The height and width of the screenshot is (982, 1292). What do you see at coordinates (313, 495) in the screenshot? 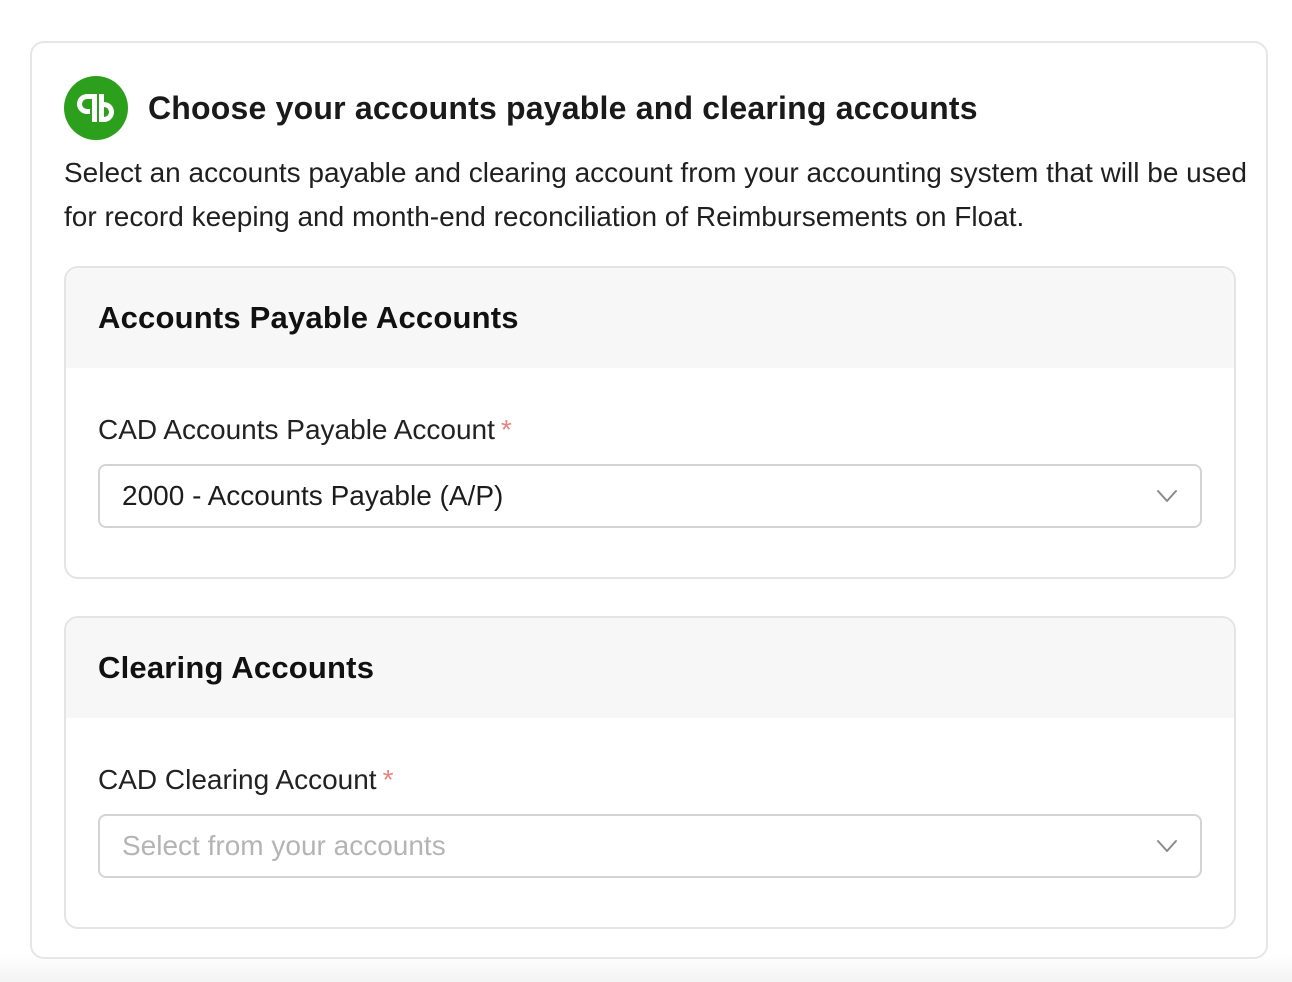
I see `select-value: 2000 - Accounts Payable (A/P)` at bounding box center [313, 495].